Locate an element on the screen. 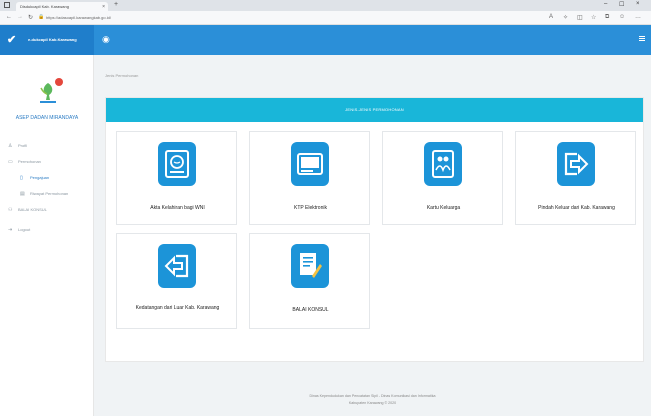  logout-icon: ⇥ is located at coordinates (10, 230).